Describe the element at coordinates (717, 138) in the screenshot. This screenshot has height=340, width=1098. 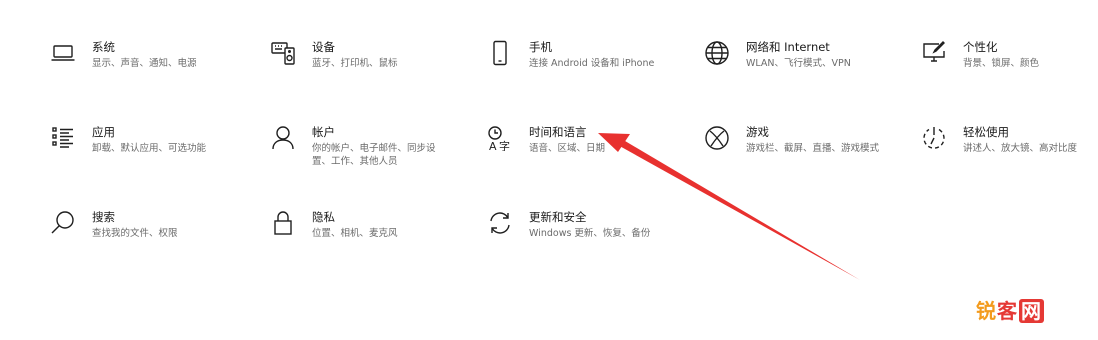
I see `xbox-icon` at that location.